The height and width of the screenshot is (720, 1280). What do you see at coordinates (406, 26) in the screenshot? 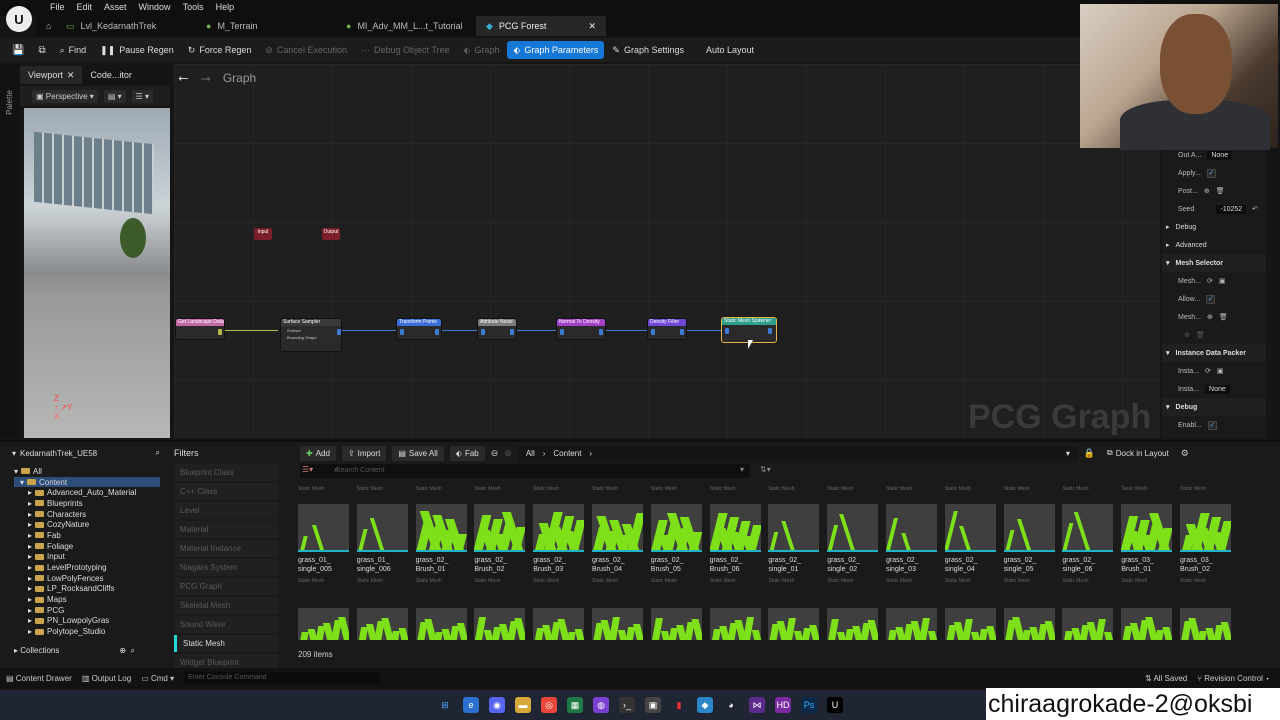
I see `tab-material-instance: ● MI_Adv_MM_L...t_Tutorial` at bounding box center [406, 26].